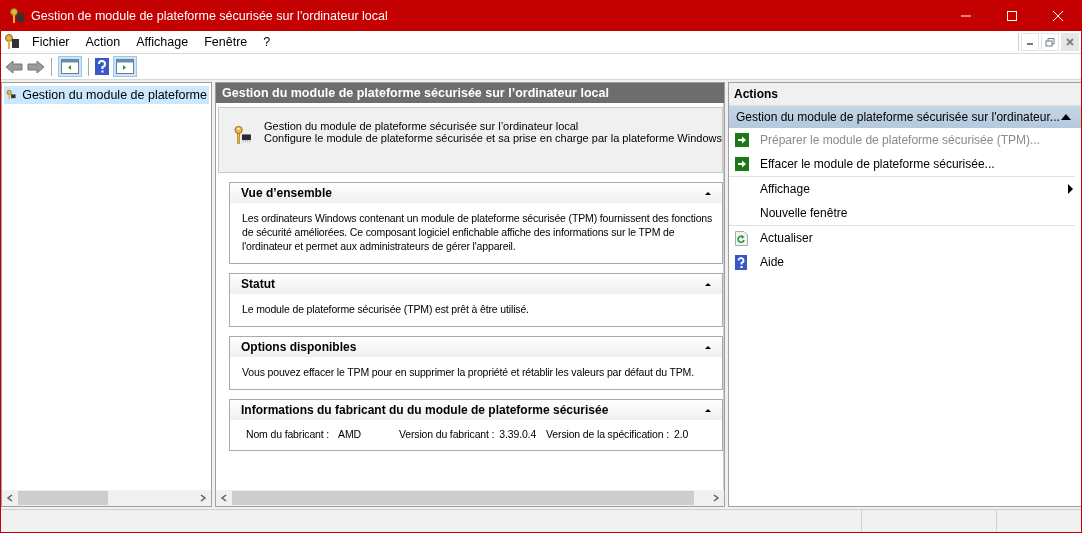  I want to click on field-label: Version de la spécification :, so click(607, 434).